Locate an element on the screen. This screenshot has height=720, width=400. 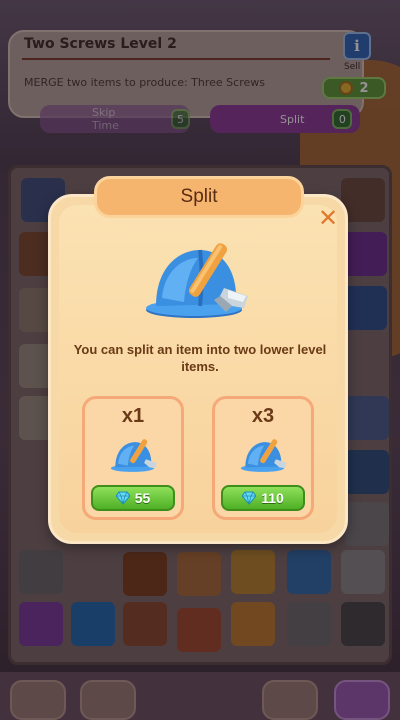
split-dialog-header: Split is located at coordinates (199, 197).